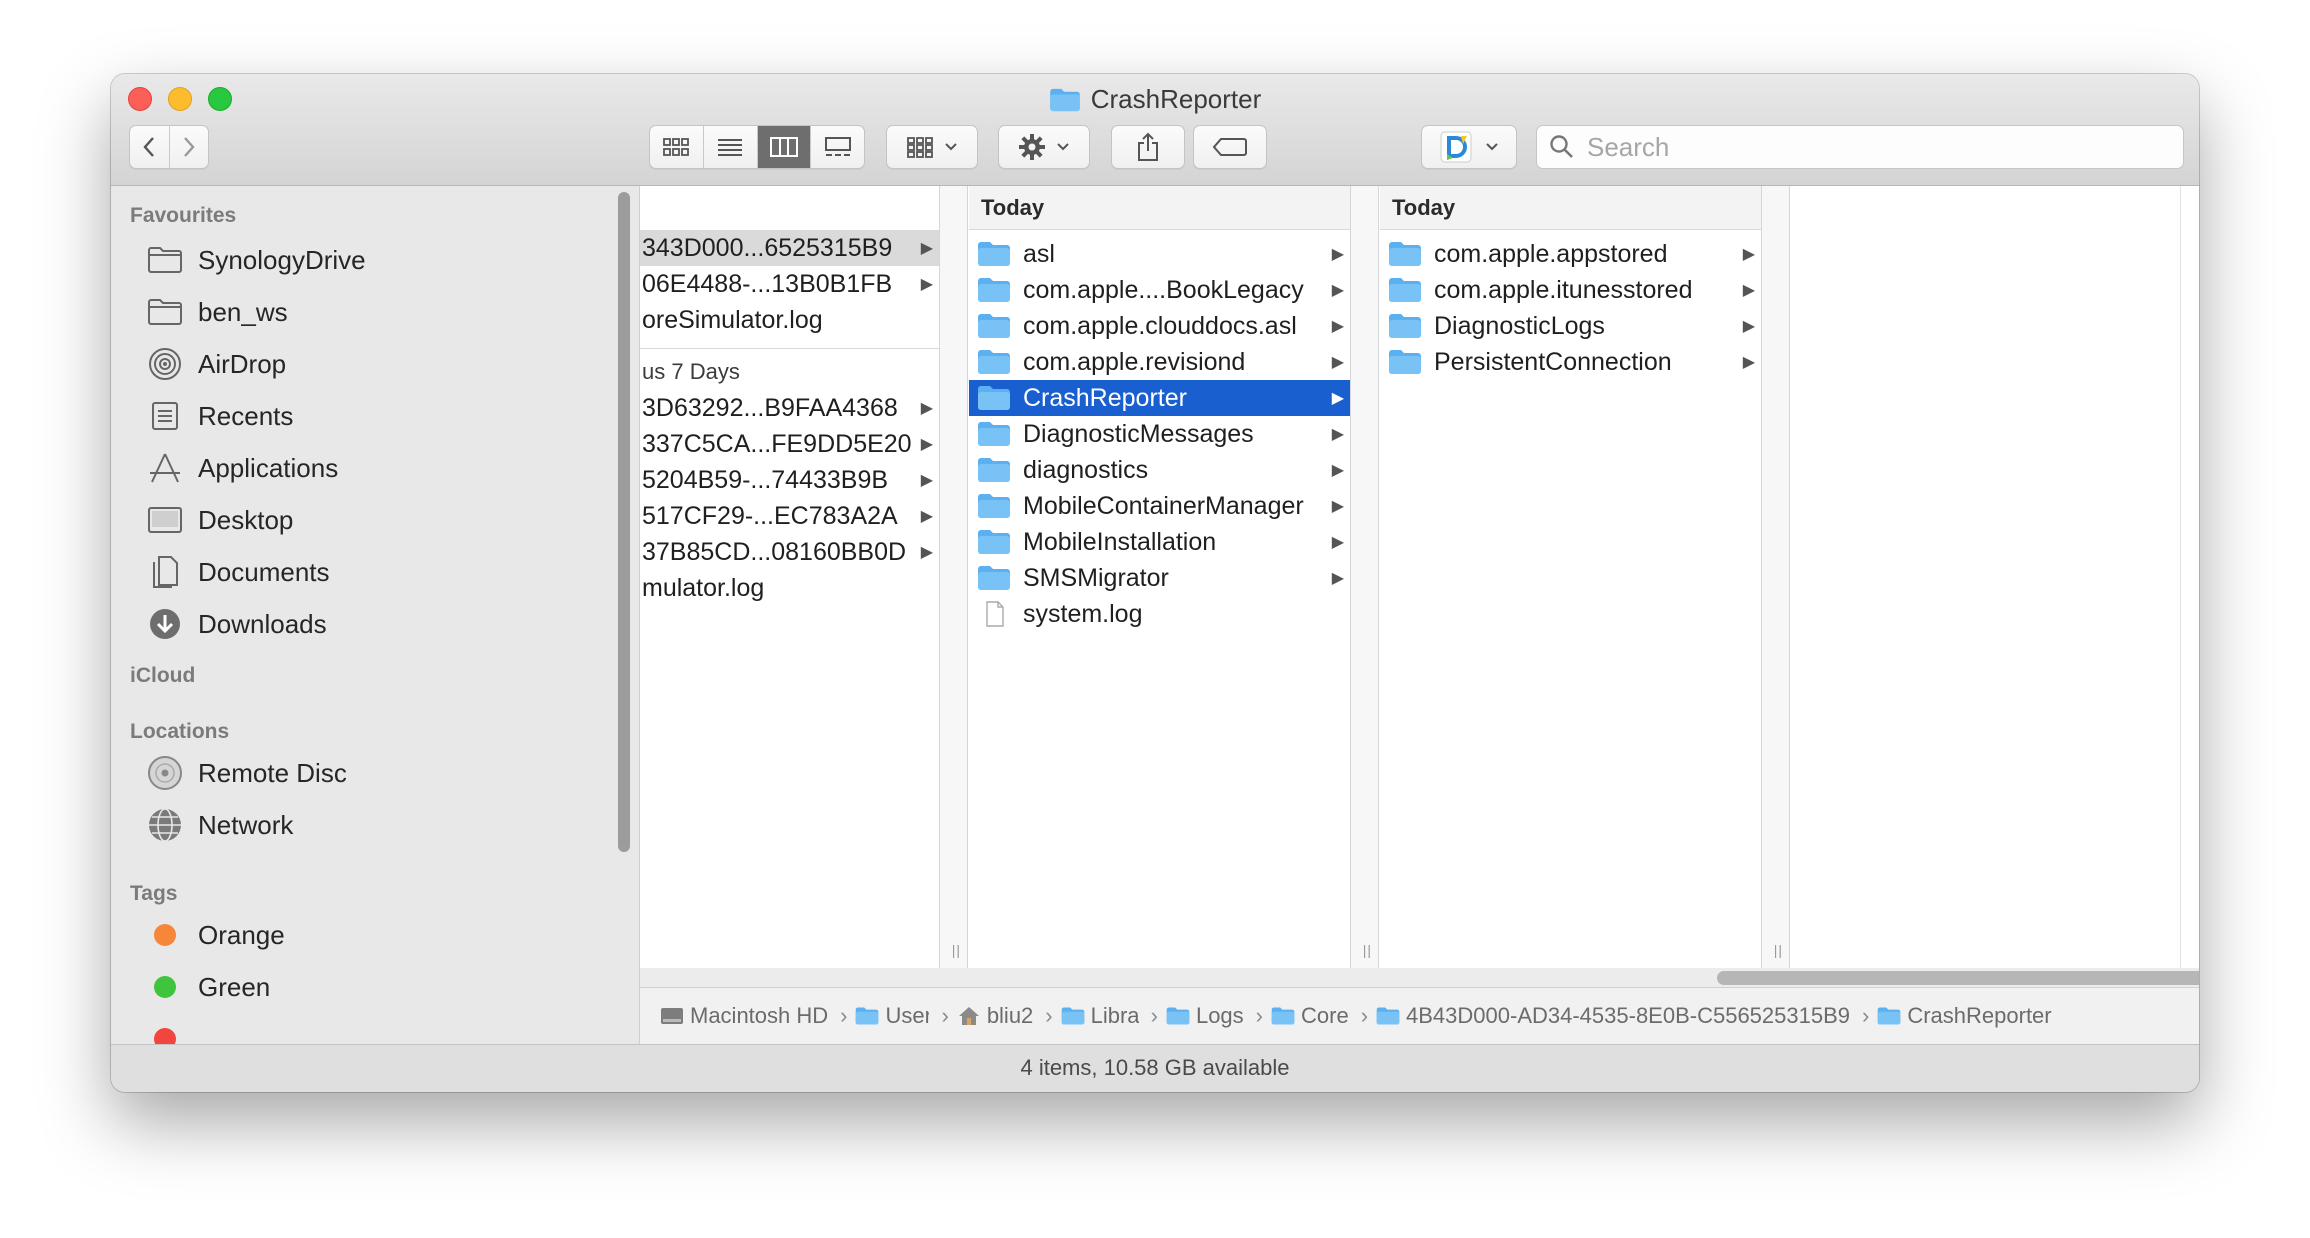 This screenshot has width=2310, height=1238. Describe the element at coordinates (1958, 978) in the screenshot. I see `horizontal-scrollbar` at that location.